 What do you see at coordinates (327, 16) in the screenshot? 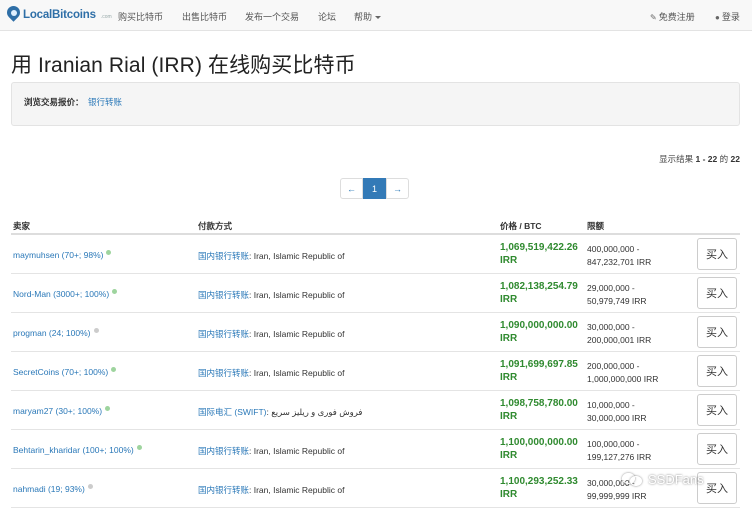
I see `nav-forum: 论坛` at bounding box center [327, 16].